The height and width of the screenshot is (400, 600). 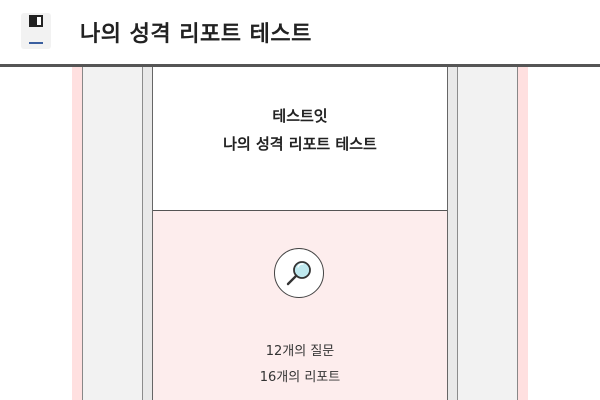 What do you see at coordinates (300, 144) in the screenshot?
I see `test-title: 나의 성격 리포트 테스트` at bounding box center [300, 144].